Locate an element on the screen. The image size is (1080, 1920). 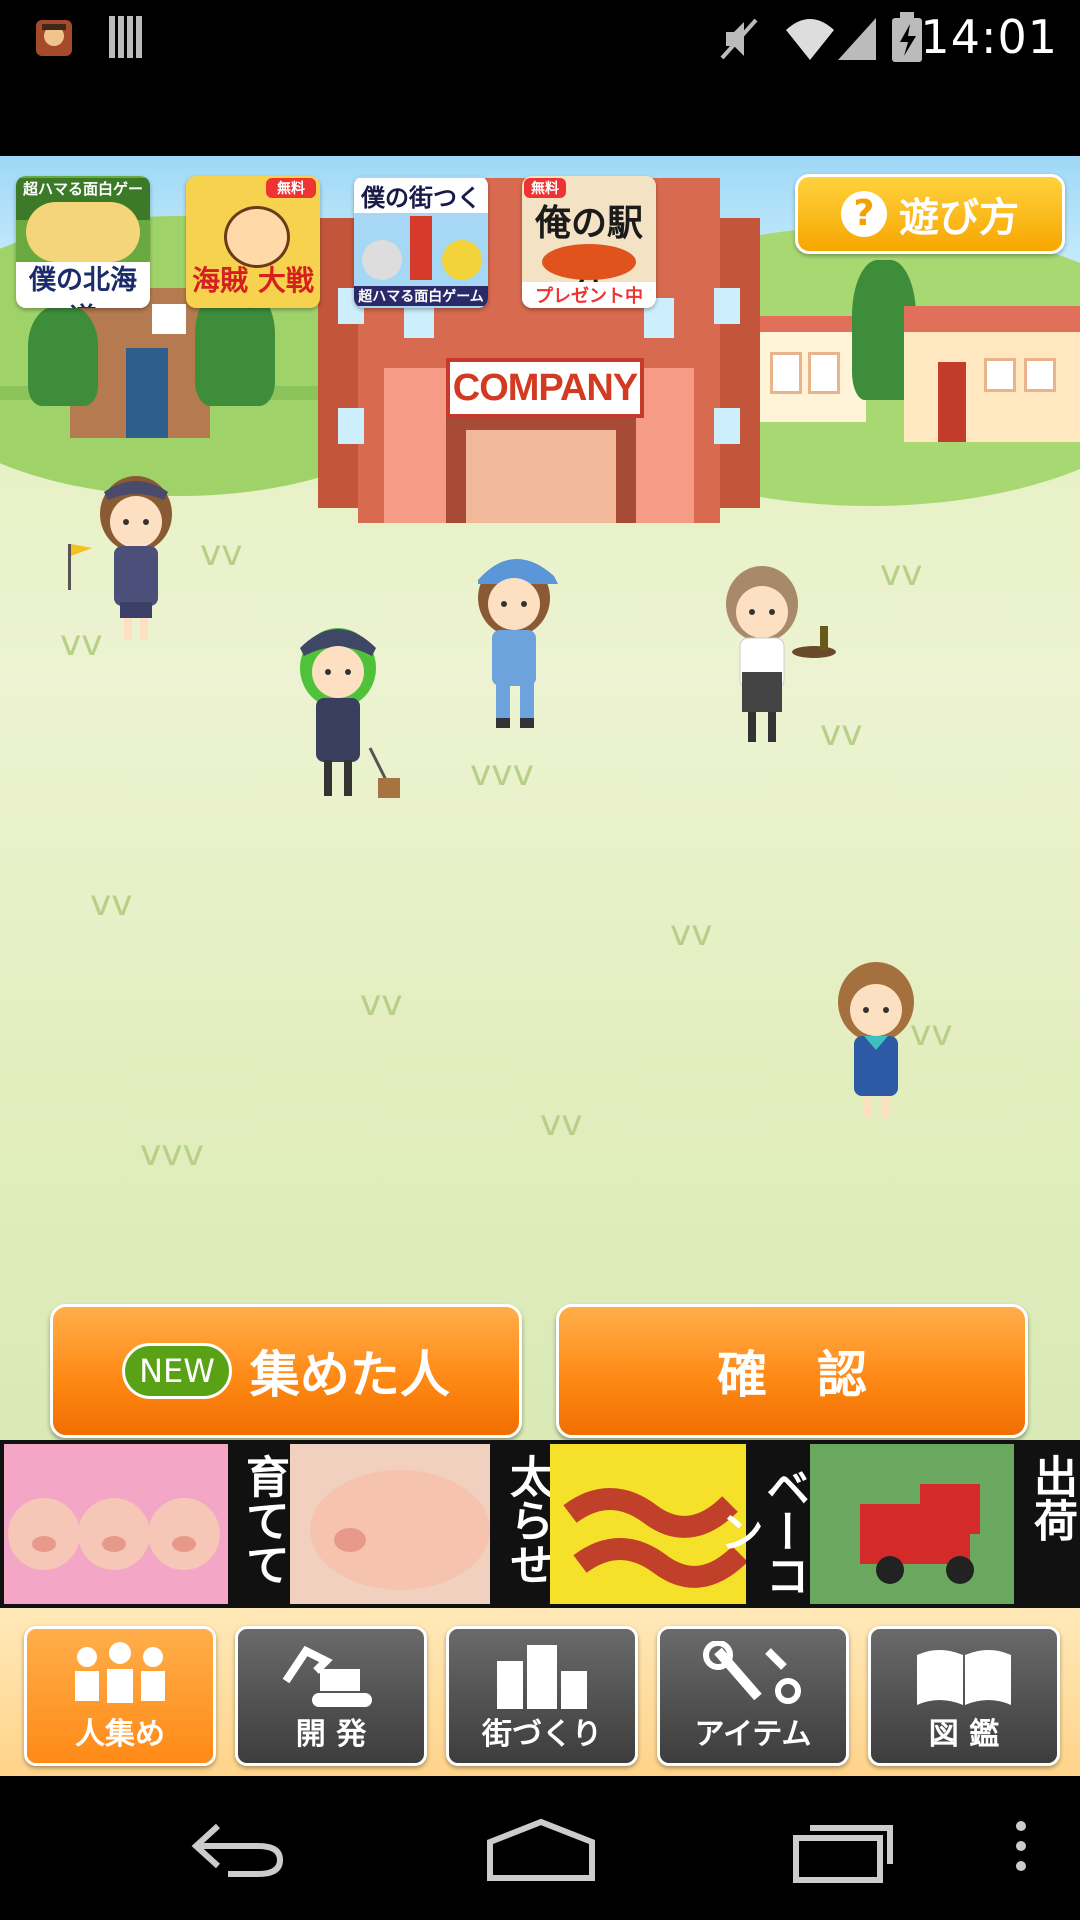
tab-label: 開 発 is located at coordinates (331, 1734).